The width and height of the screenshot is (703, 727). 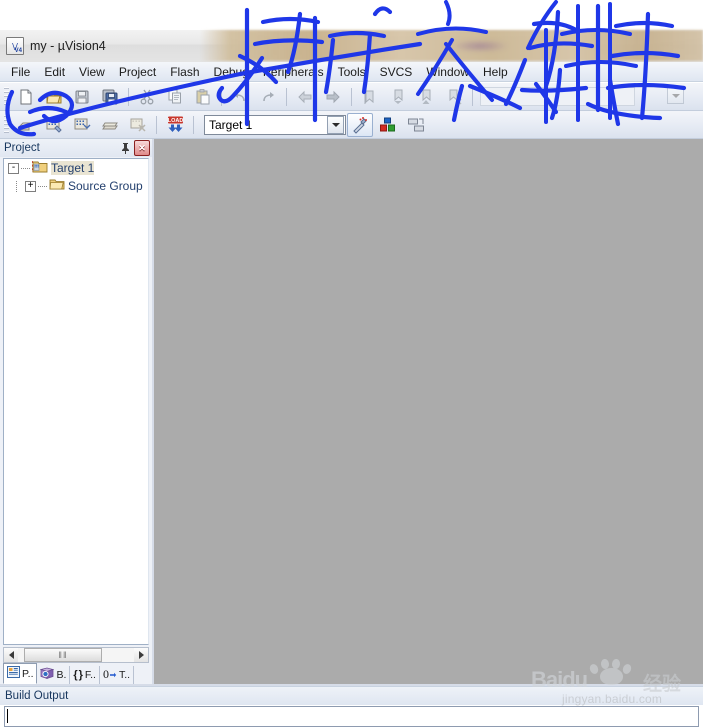 I want to click on project-tree: - Target 1 + Source Group, so click(x=76, y=401).